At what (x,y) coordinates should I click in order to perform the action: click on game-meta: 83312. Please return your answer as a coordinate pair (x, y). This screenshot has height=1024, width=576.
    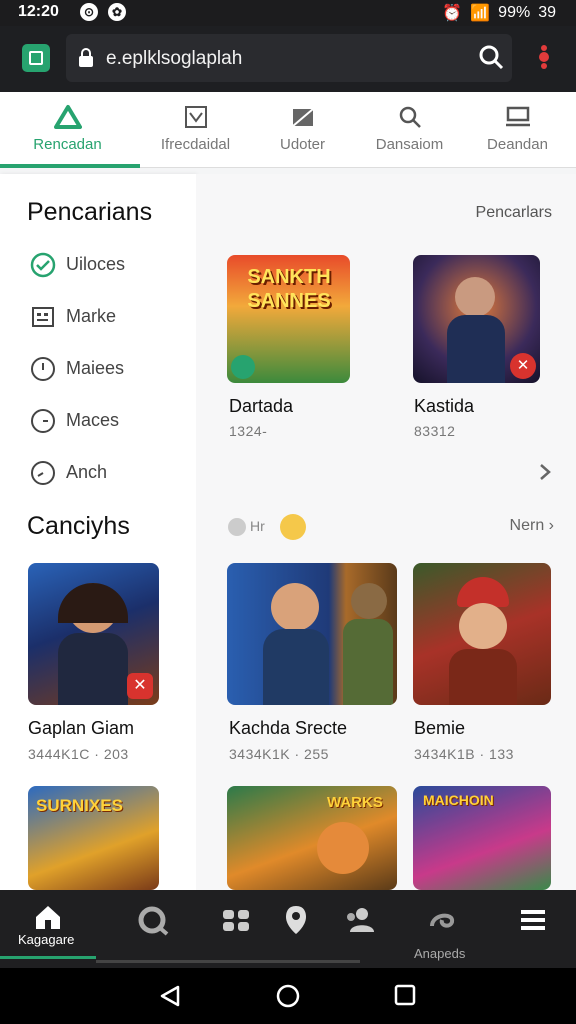
    Looking at the image, I should click on (435, 431).